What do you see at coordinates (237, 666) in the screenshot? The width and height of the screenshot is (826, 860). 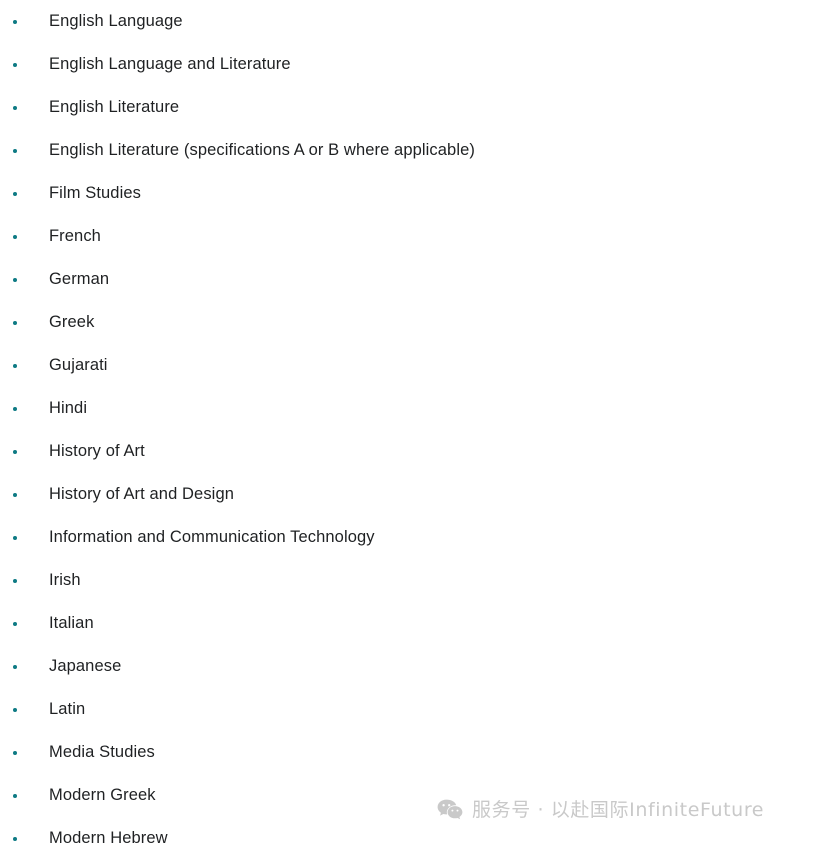 I see `list-item: Japanese` at bounding box center [237, 666].